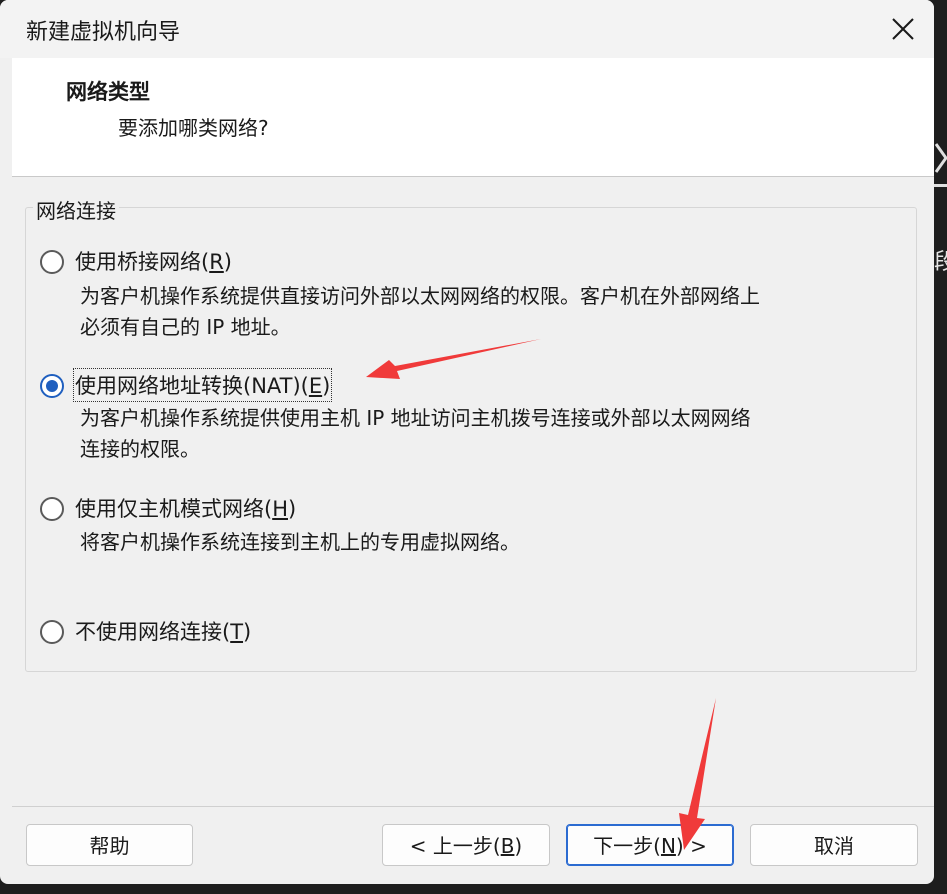  I want to click on radio-button-nat, so click(52, 386).